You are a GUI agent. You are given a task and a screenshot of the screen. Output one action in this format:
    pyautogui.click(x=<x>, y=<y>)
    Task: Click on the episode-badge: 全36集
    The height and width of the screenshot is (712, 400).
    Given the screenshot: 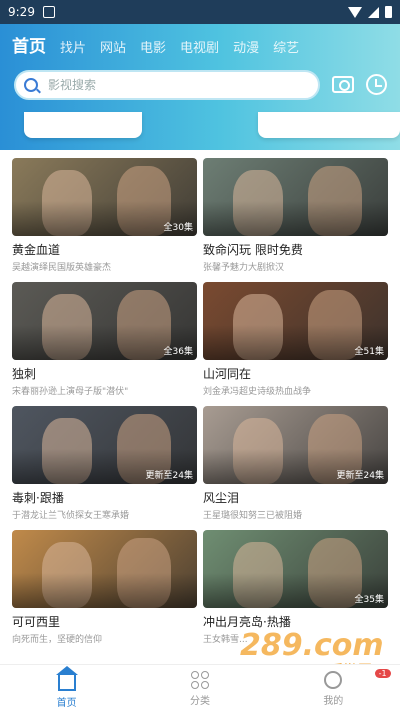 What is the action you would take?
    pyautogui.click(x=178, y=352)
    